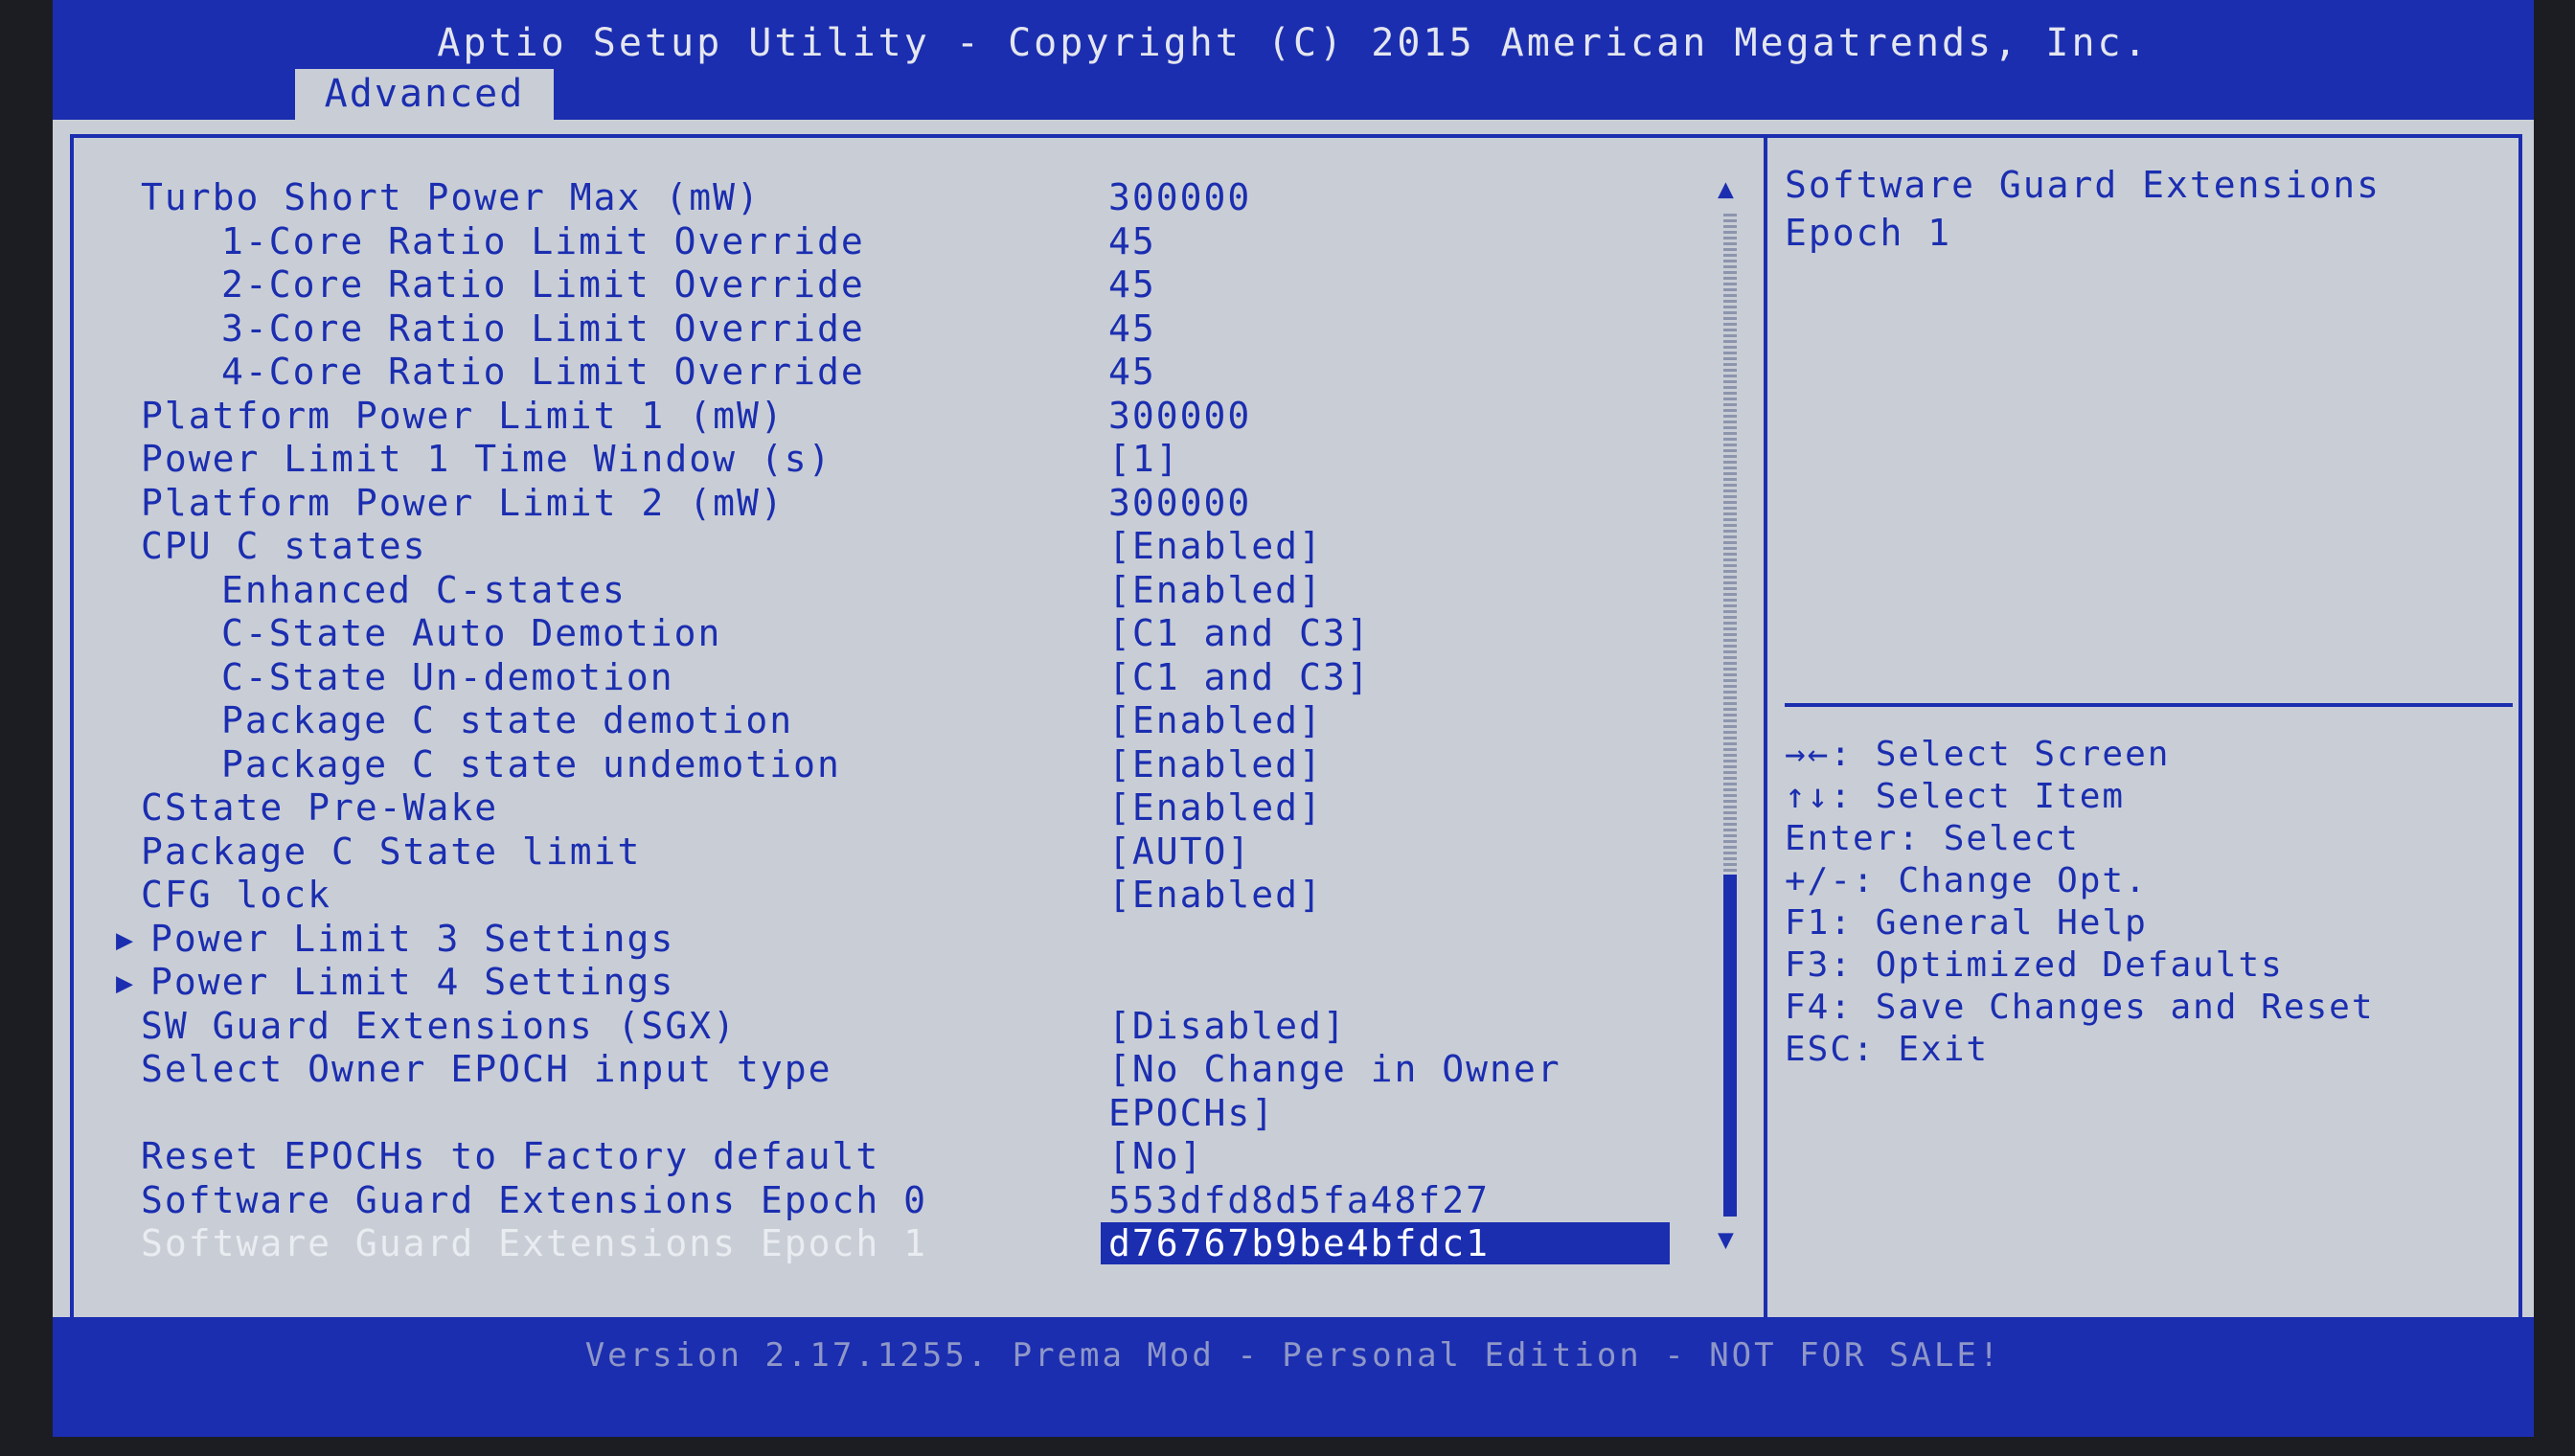 This screenshot has height=1456, width=2575. Describe the element at coordinates (543, 328) in the screenshot. I see `setting-label: 3-Core Ratio Limit Override` at that location.